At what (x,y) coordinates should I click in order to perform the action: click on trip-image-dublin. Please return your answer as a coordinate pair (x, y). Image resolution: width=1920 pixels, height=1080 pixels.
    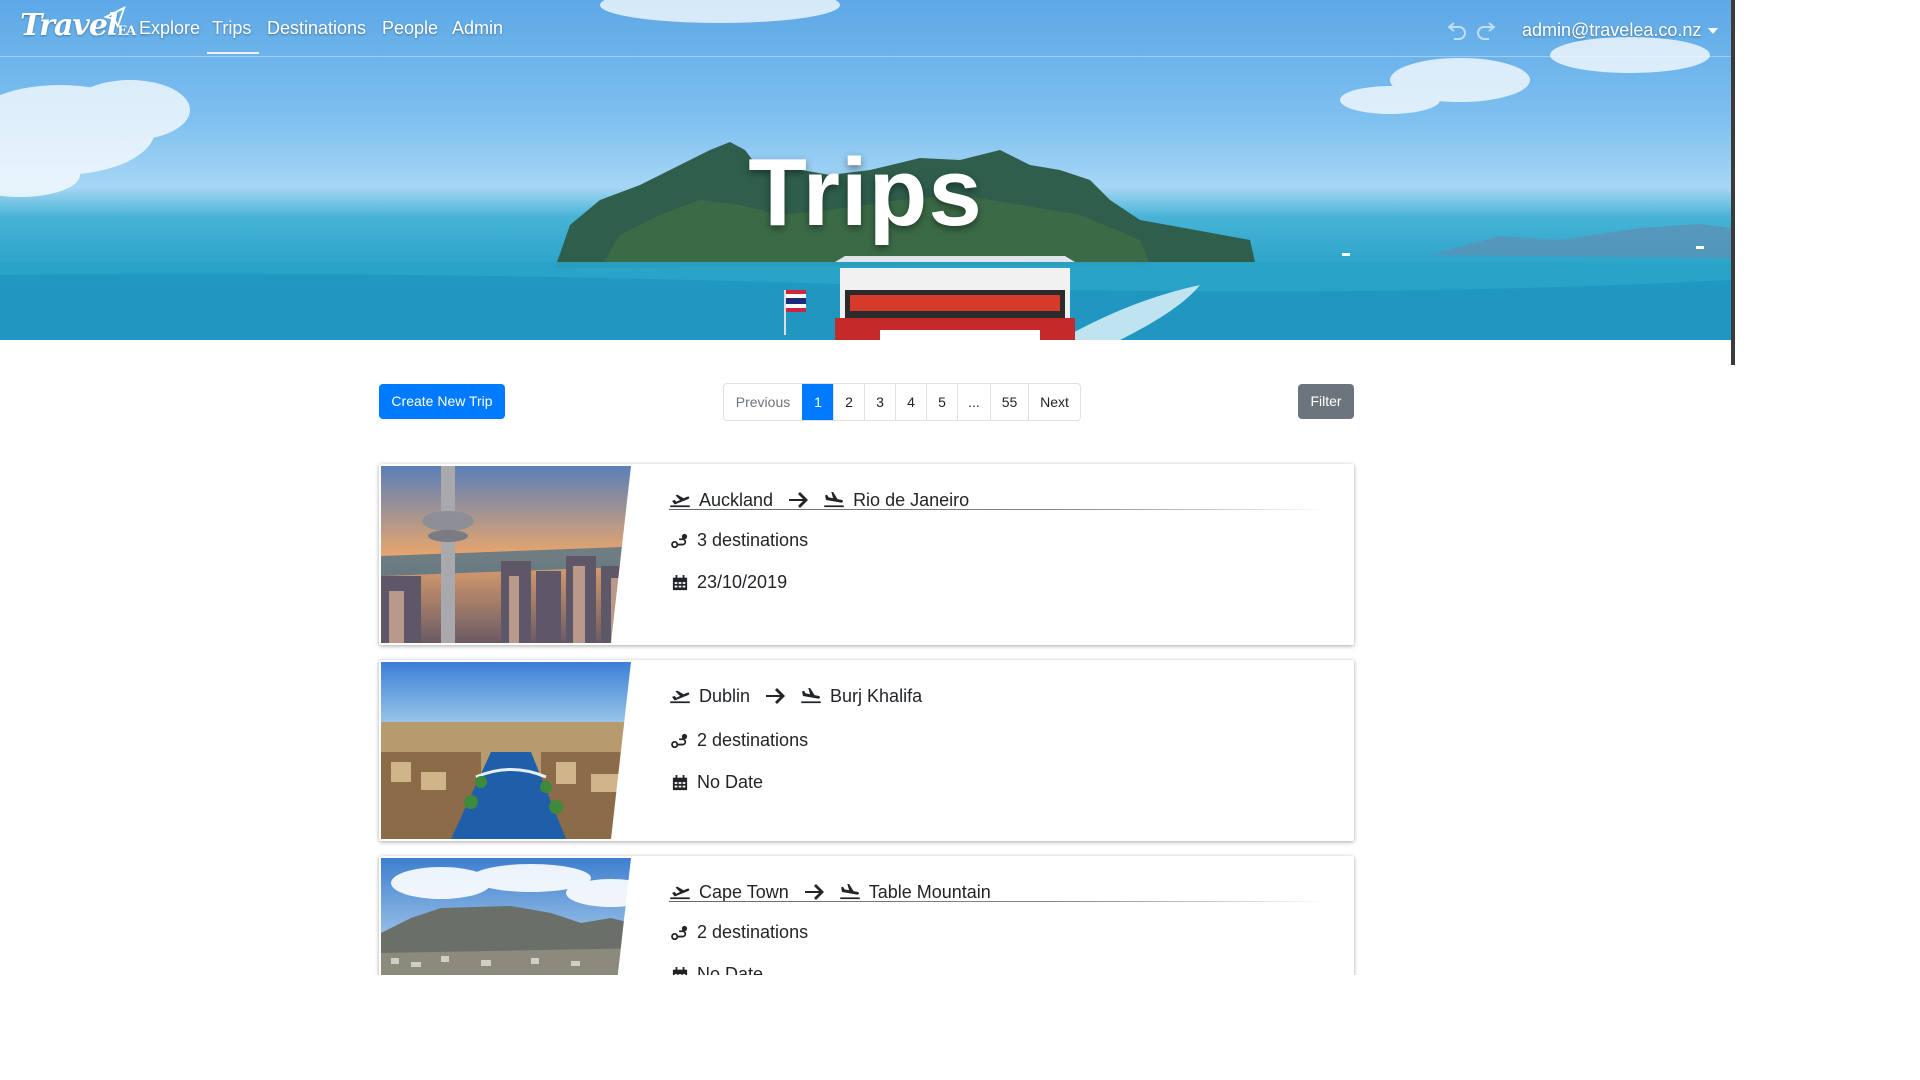
    Looking at the image, I should click on (516, 750).